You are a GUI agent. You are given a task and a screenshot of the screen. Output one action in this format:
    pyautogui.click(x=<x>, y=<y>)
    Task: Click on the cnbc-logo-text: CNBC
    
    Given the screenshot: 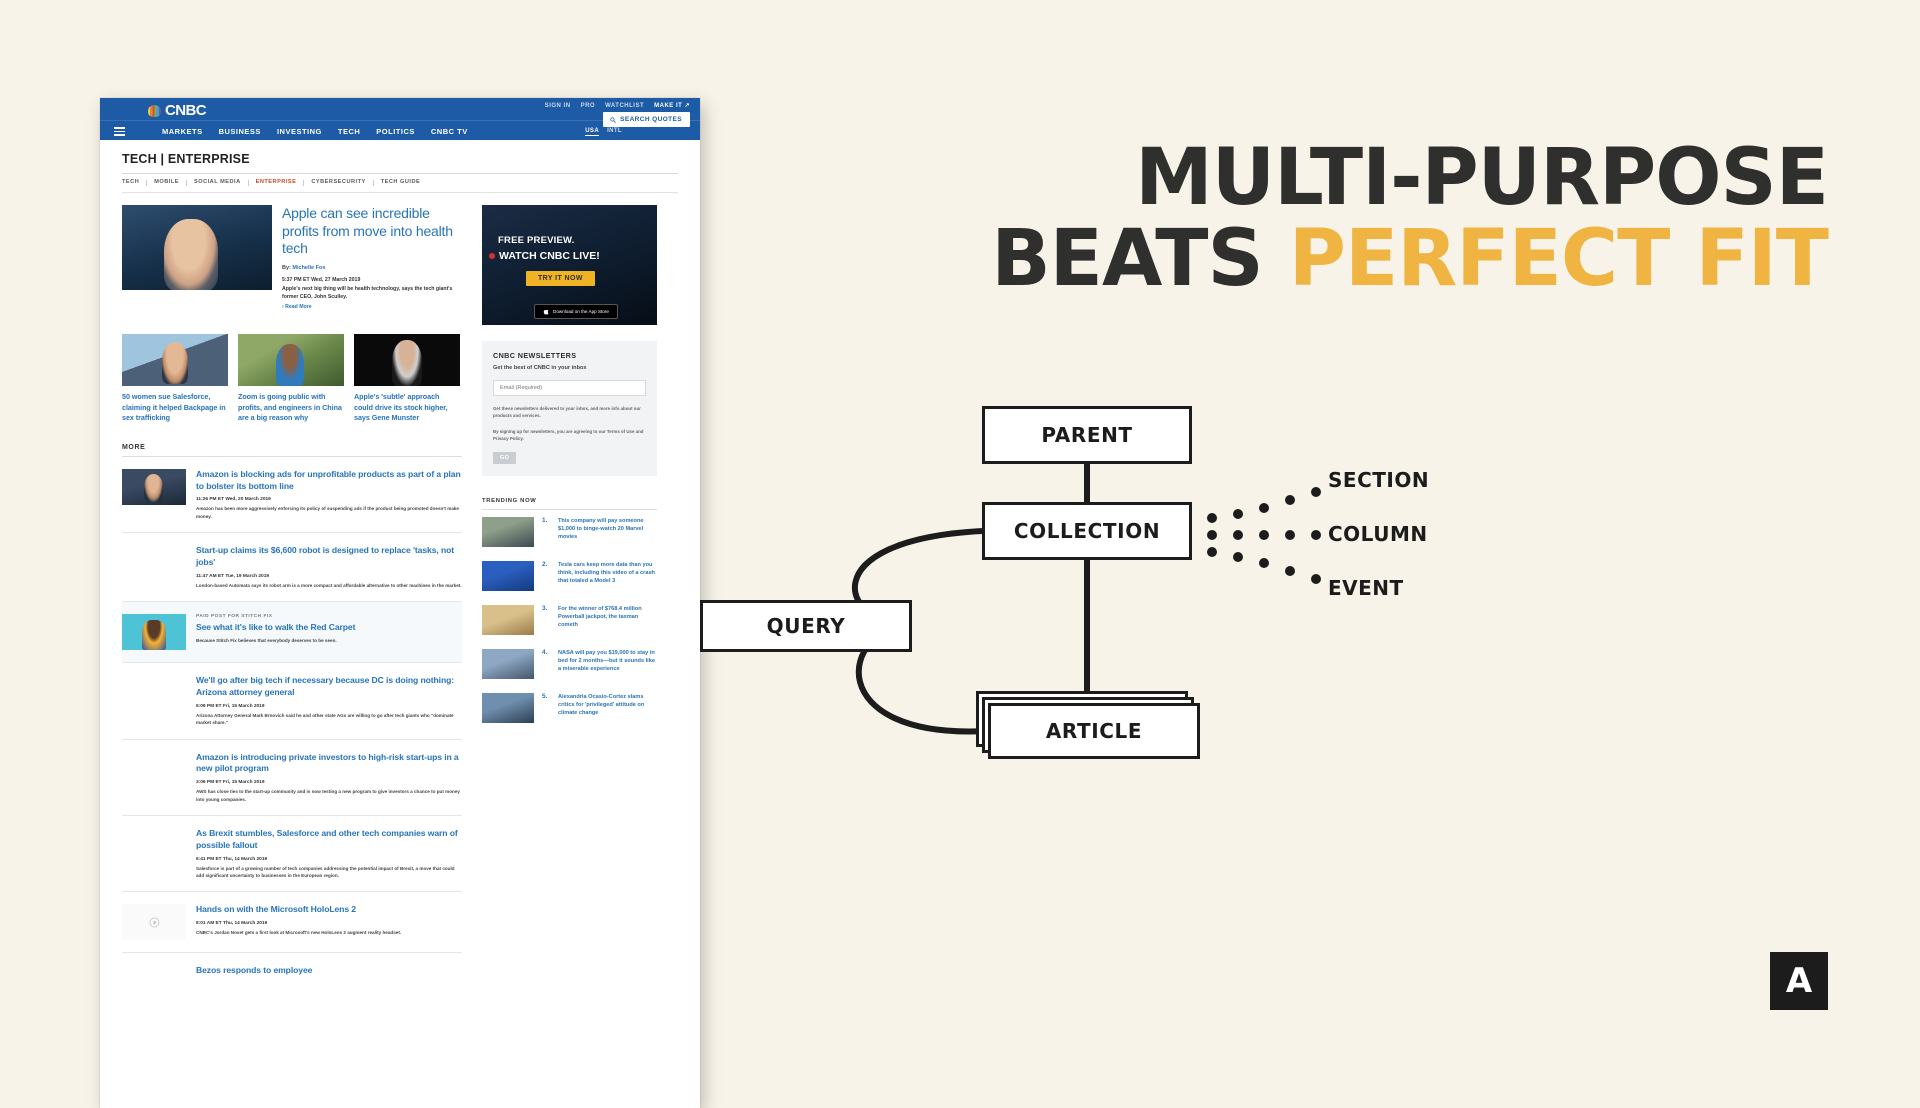 What is the action you would take?
    pyautogui.click(x=186, y=110)
    